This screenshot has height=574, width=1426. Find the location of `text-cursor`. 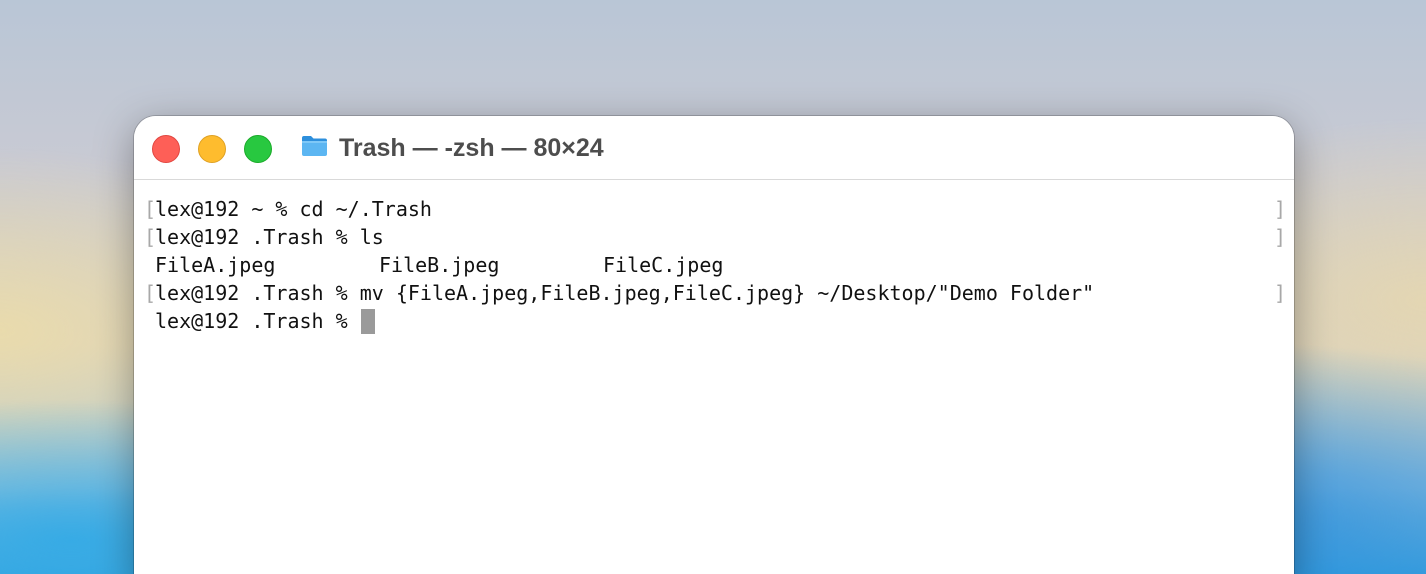

text-cursor is located at coordinates (367, 321).